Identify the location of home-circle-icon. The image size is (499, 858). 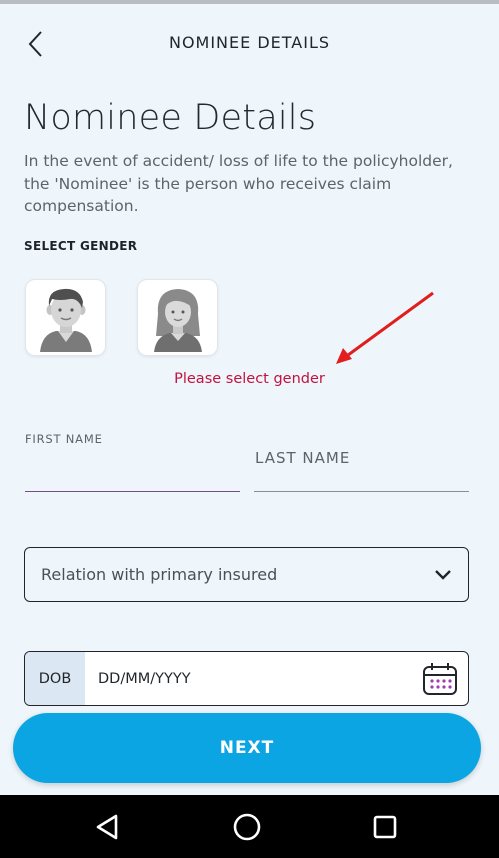
(247, 827).